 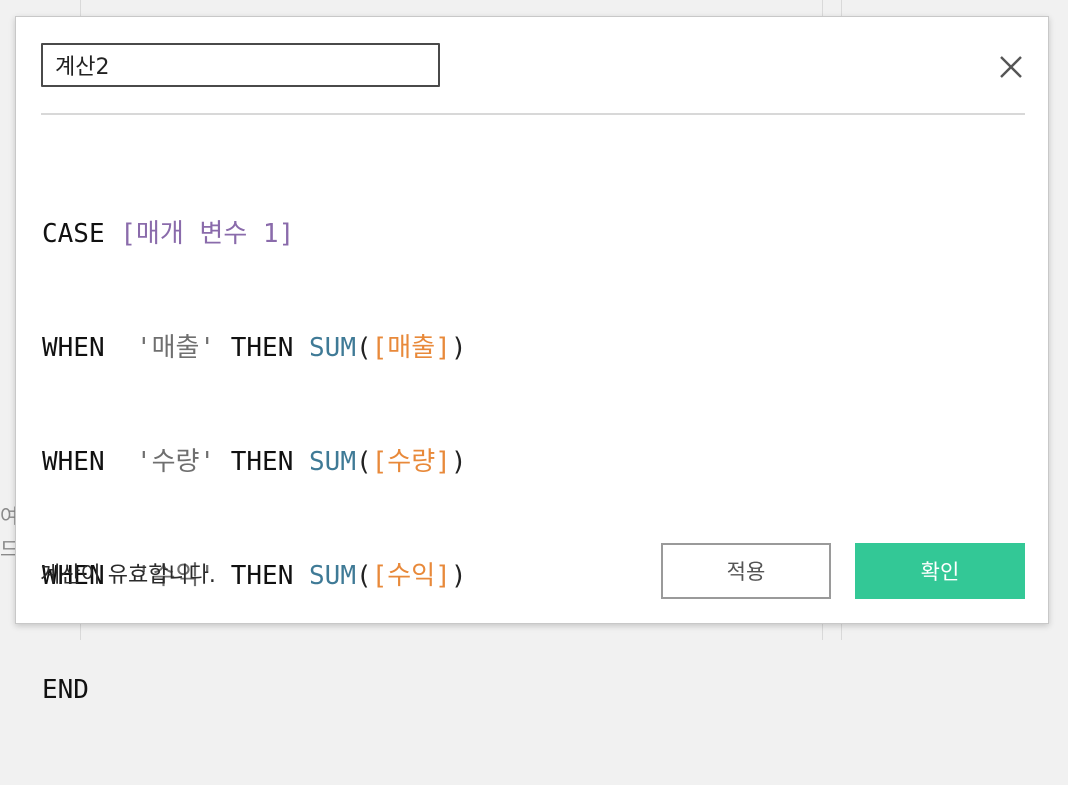 What do you see at coordinates (532, 234) in the screenshot?
I see `code-line: CASE [매개 변수 1]` at bounding box center [532, 234].